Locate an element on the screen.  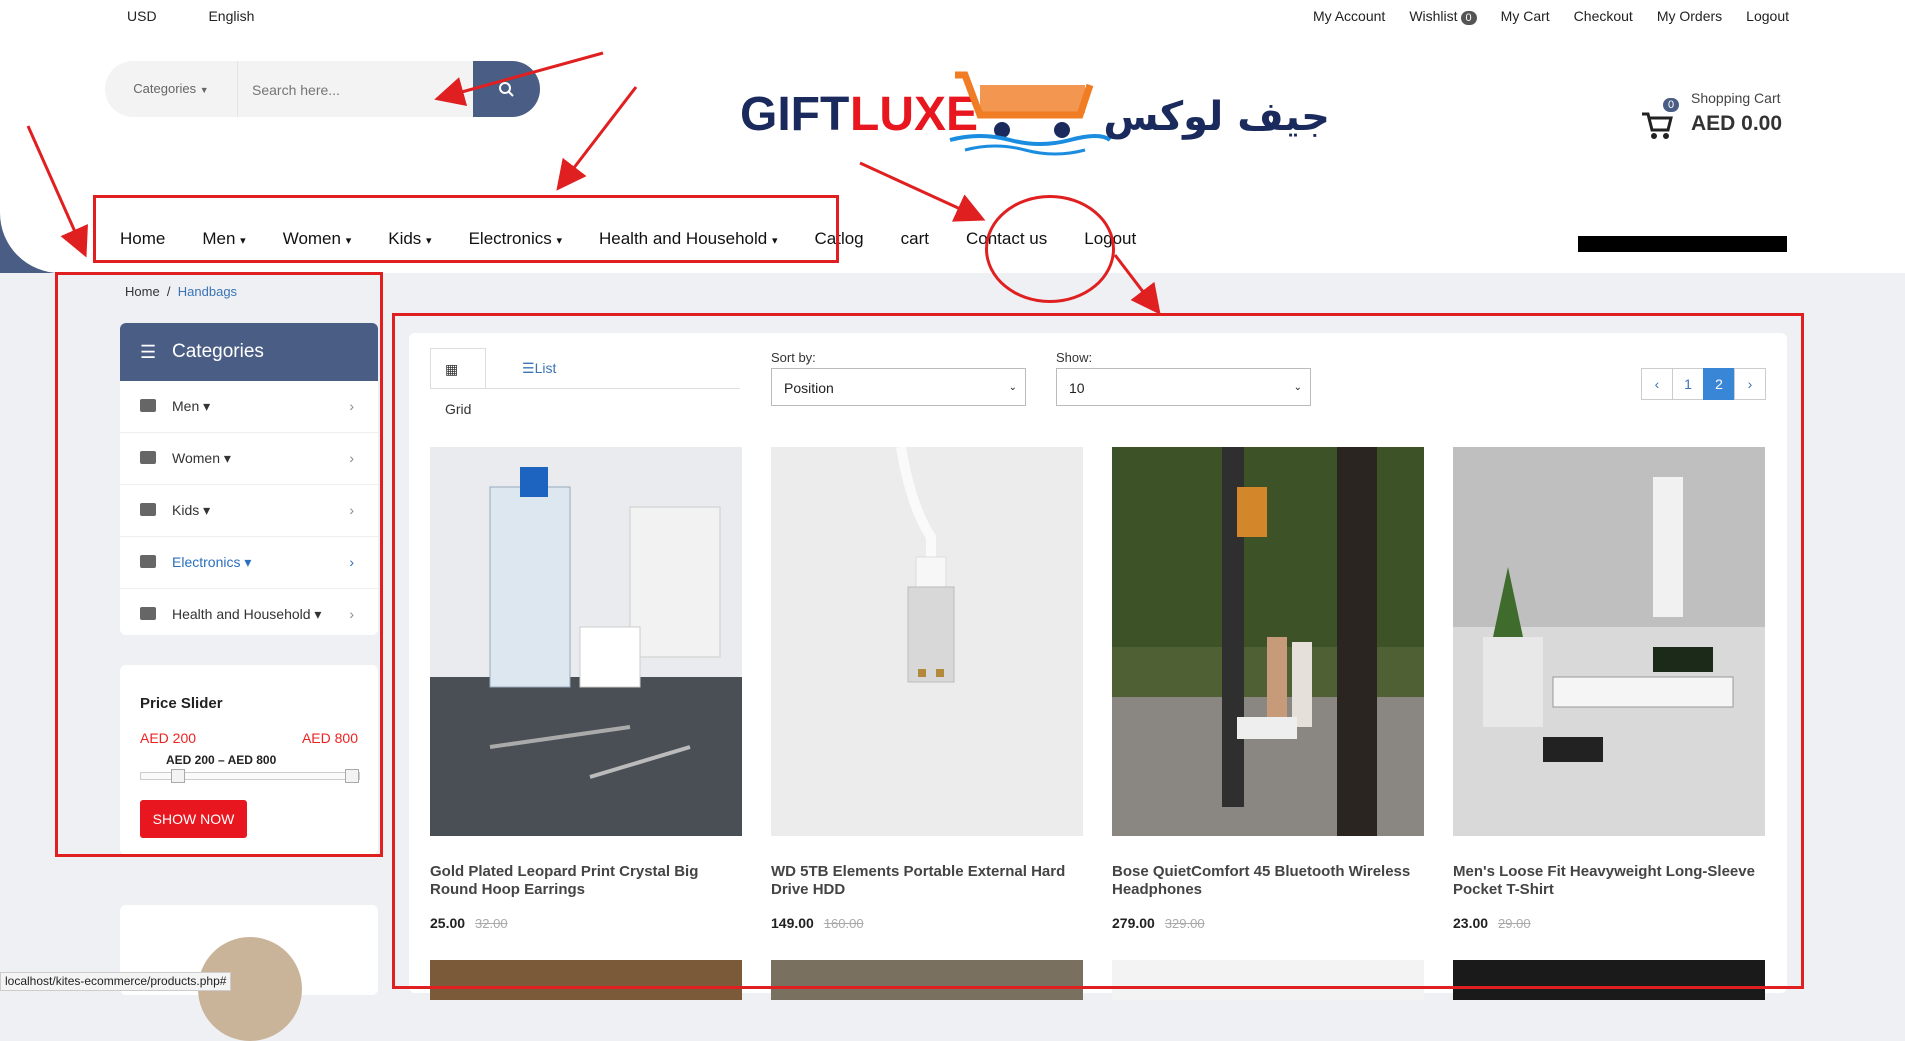
browser-status-bar: localhost/kites-ecommerce/products.php# is located at coordinates (116, 981).